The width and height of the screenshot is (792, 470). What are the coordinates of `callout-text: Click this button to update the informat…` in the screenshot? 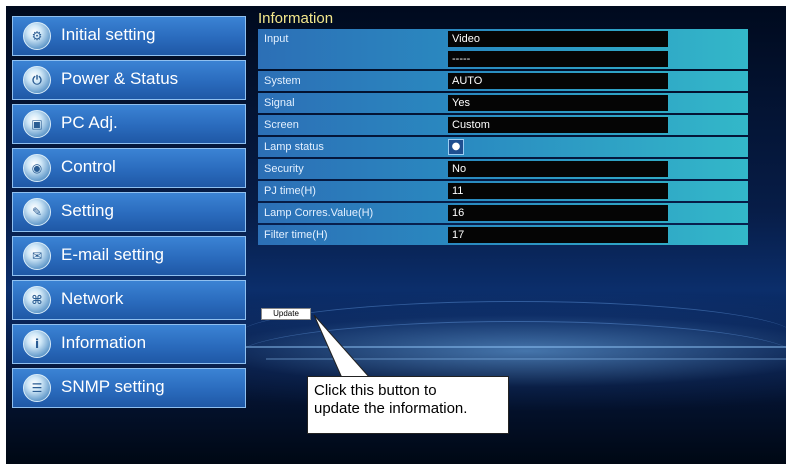 It's located at (391, 399).